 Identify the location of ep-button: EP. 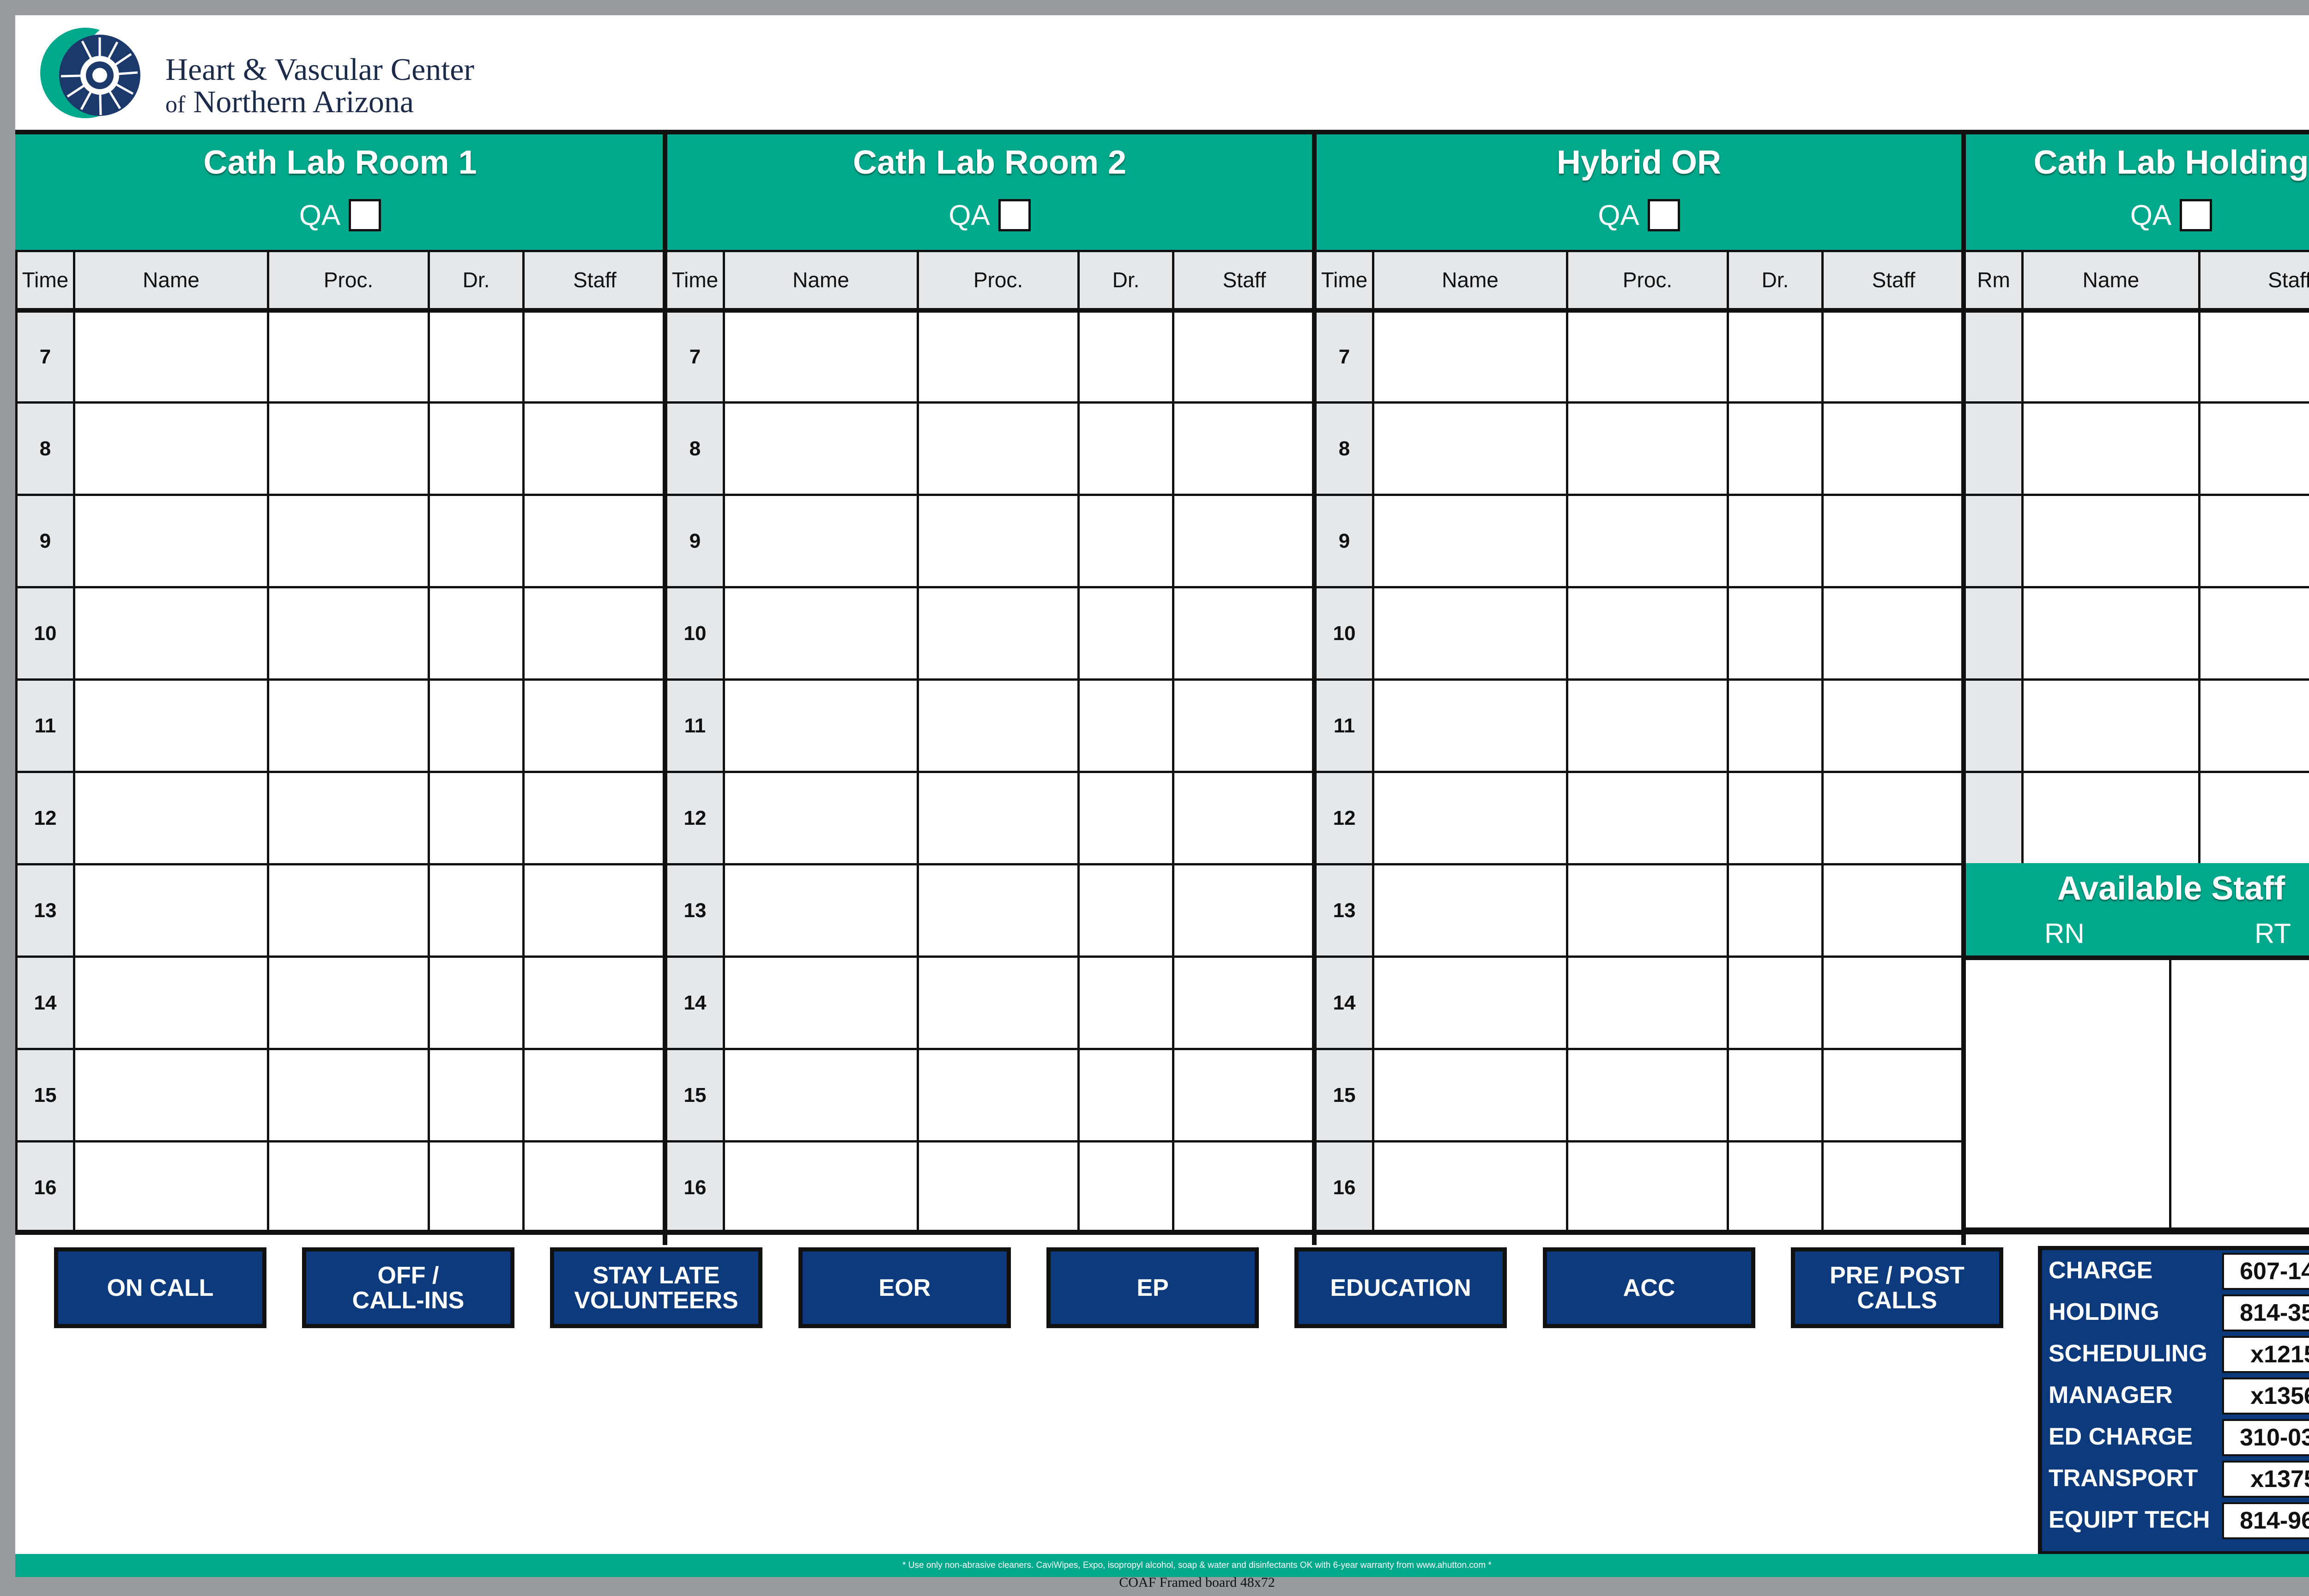
(1153, 1287).